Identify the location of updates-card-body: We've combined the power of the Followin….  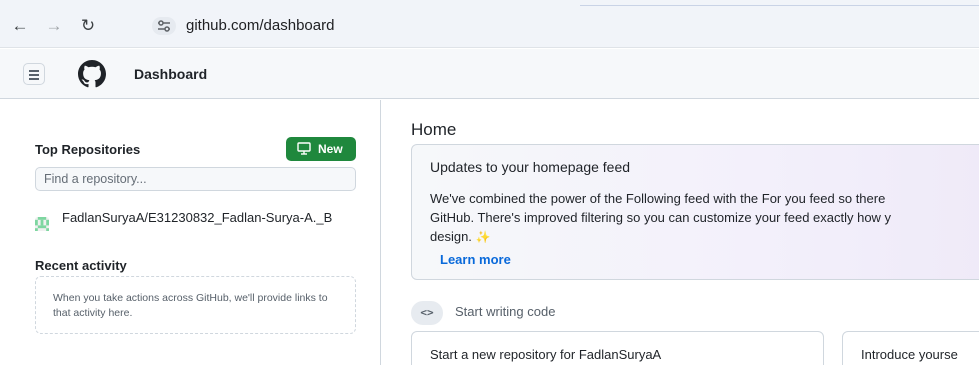
(704, 218).